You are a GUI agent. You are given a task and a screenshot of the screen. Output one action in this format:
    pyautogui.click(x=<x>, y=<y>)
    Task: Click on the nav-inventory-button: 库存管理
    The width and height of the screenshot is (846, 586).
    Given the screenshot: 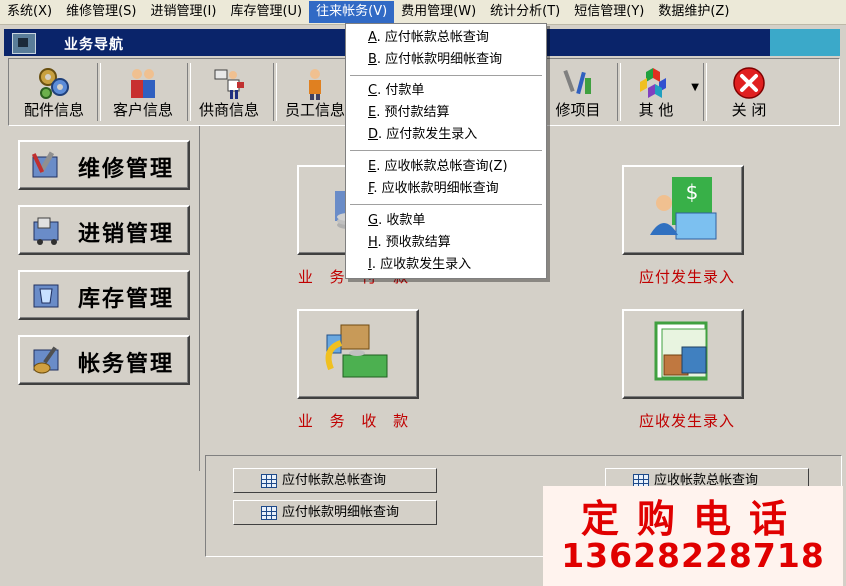 What is the action you would take?
    pyautogui.click(x=104, y=295)
    